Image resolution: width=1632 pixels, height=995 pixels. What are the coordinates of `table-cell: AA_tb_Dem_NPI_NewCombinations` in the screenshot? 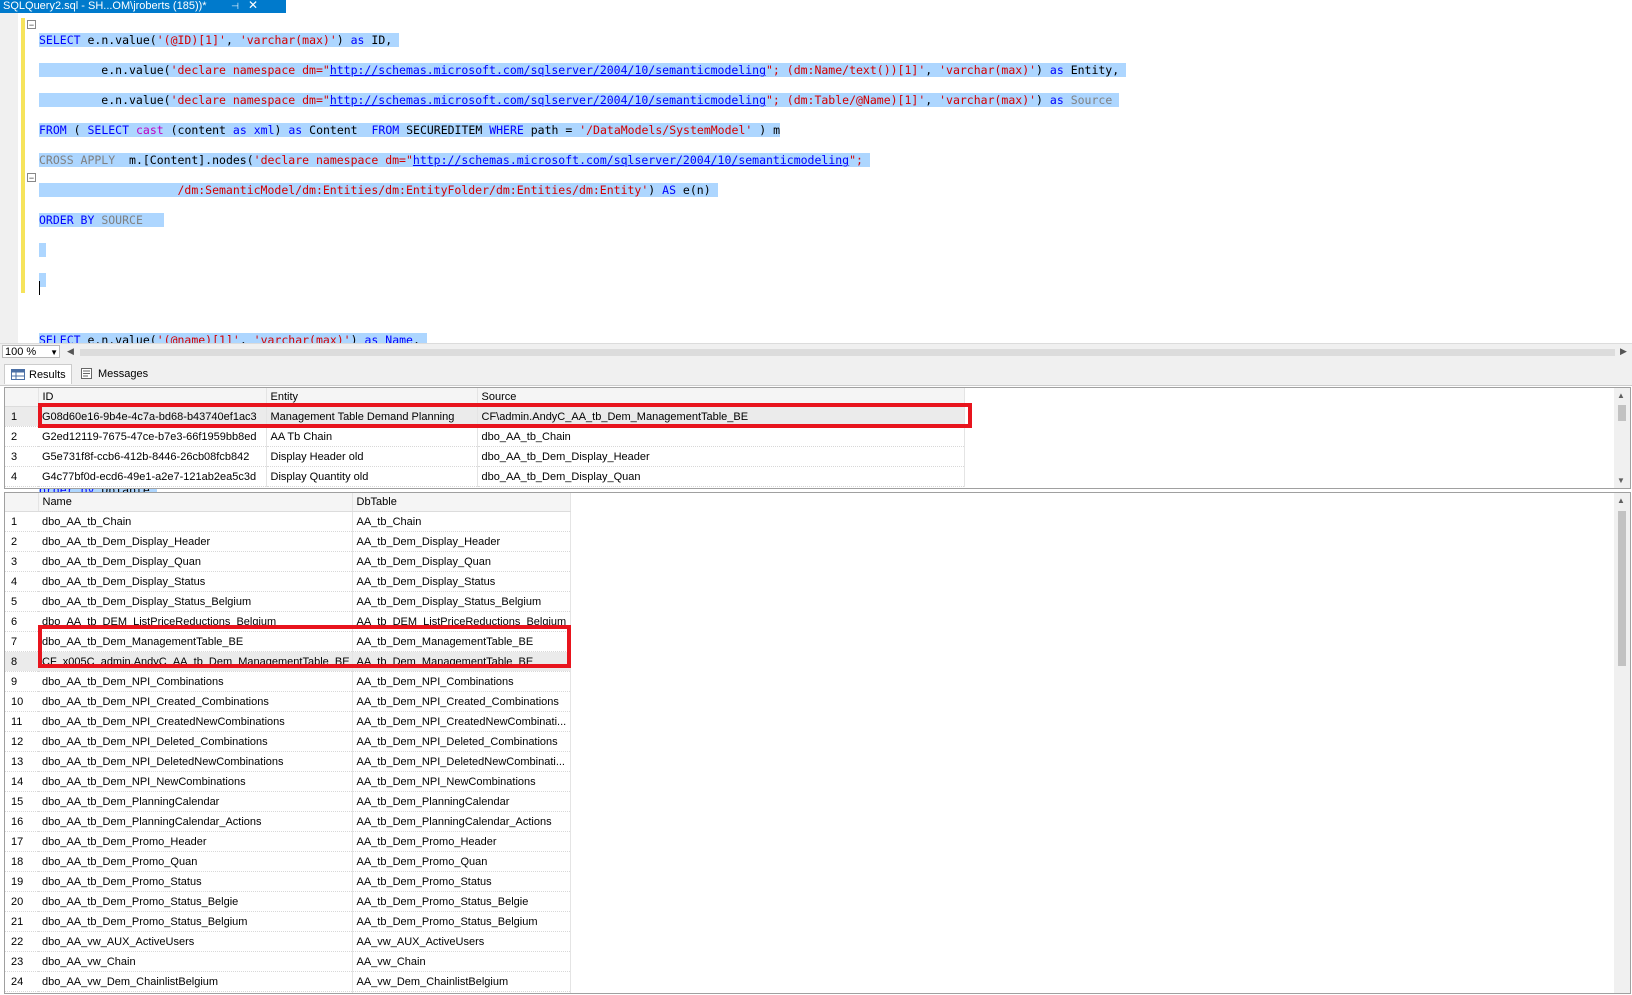 It's located at (461, 781).